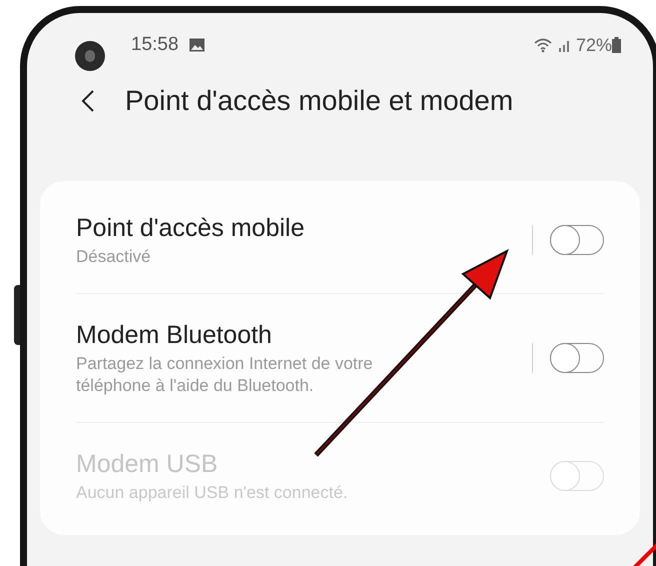 This screenshot has width=656, height=566. I want to click on setting-title: Modem Bluetooth, so click(174, 335).